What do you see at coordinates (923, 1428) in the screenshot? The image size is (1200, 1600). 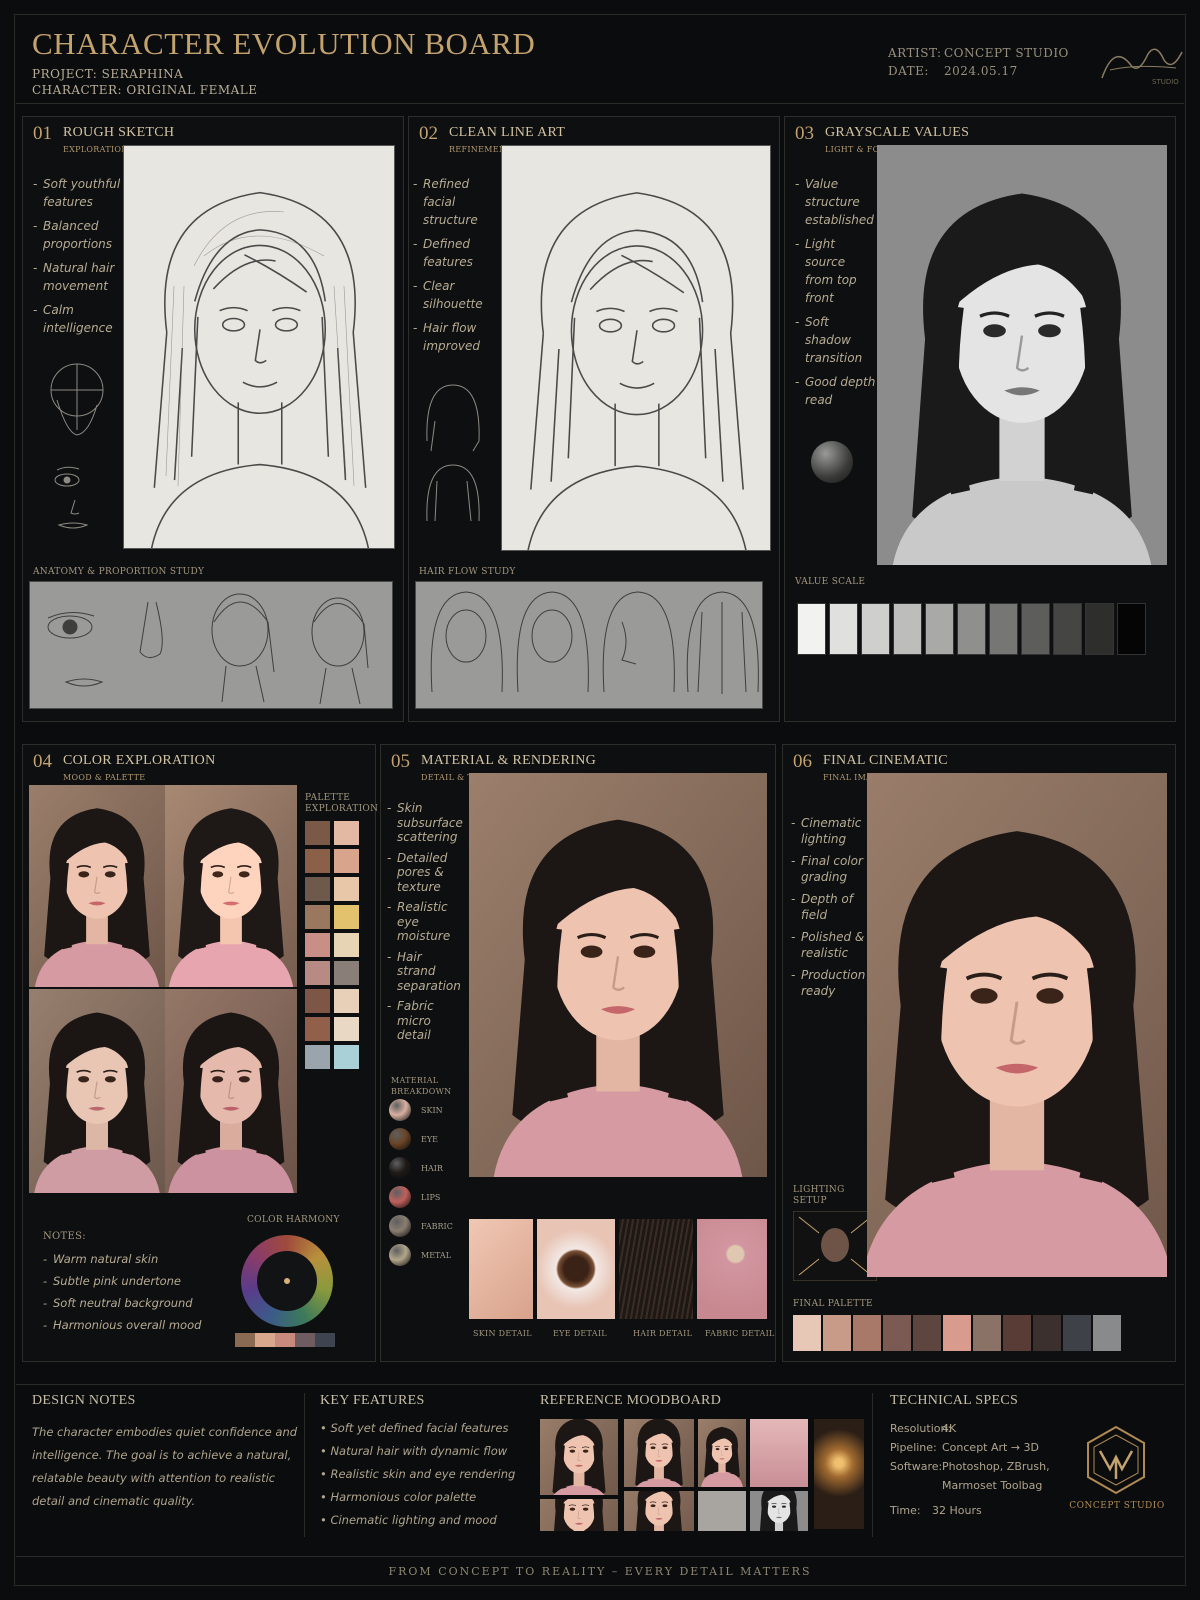 I see `spec-row: Resolution:4K` at bounding box center [923, 1428].